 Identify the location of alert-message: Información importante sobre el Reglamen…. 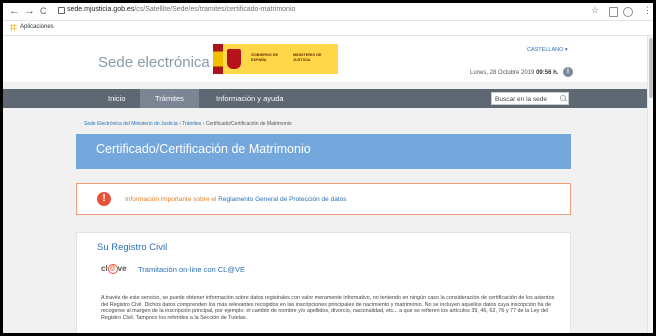
(236, 199).